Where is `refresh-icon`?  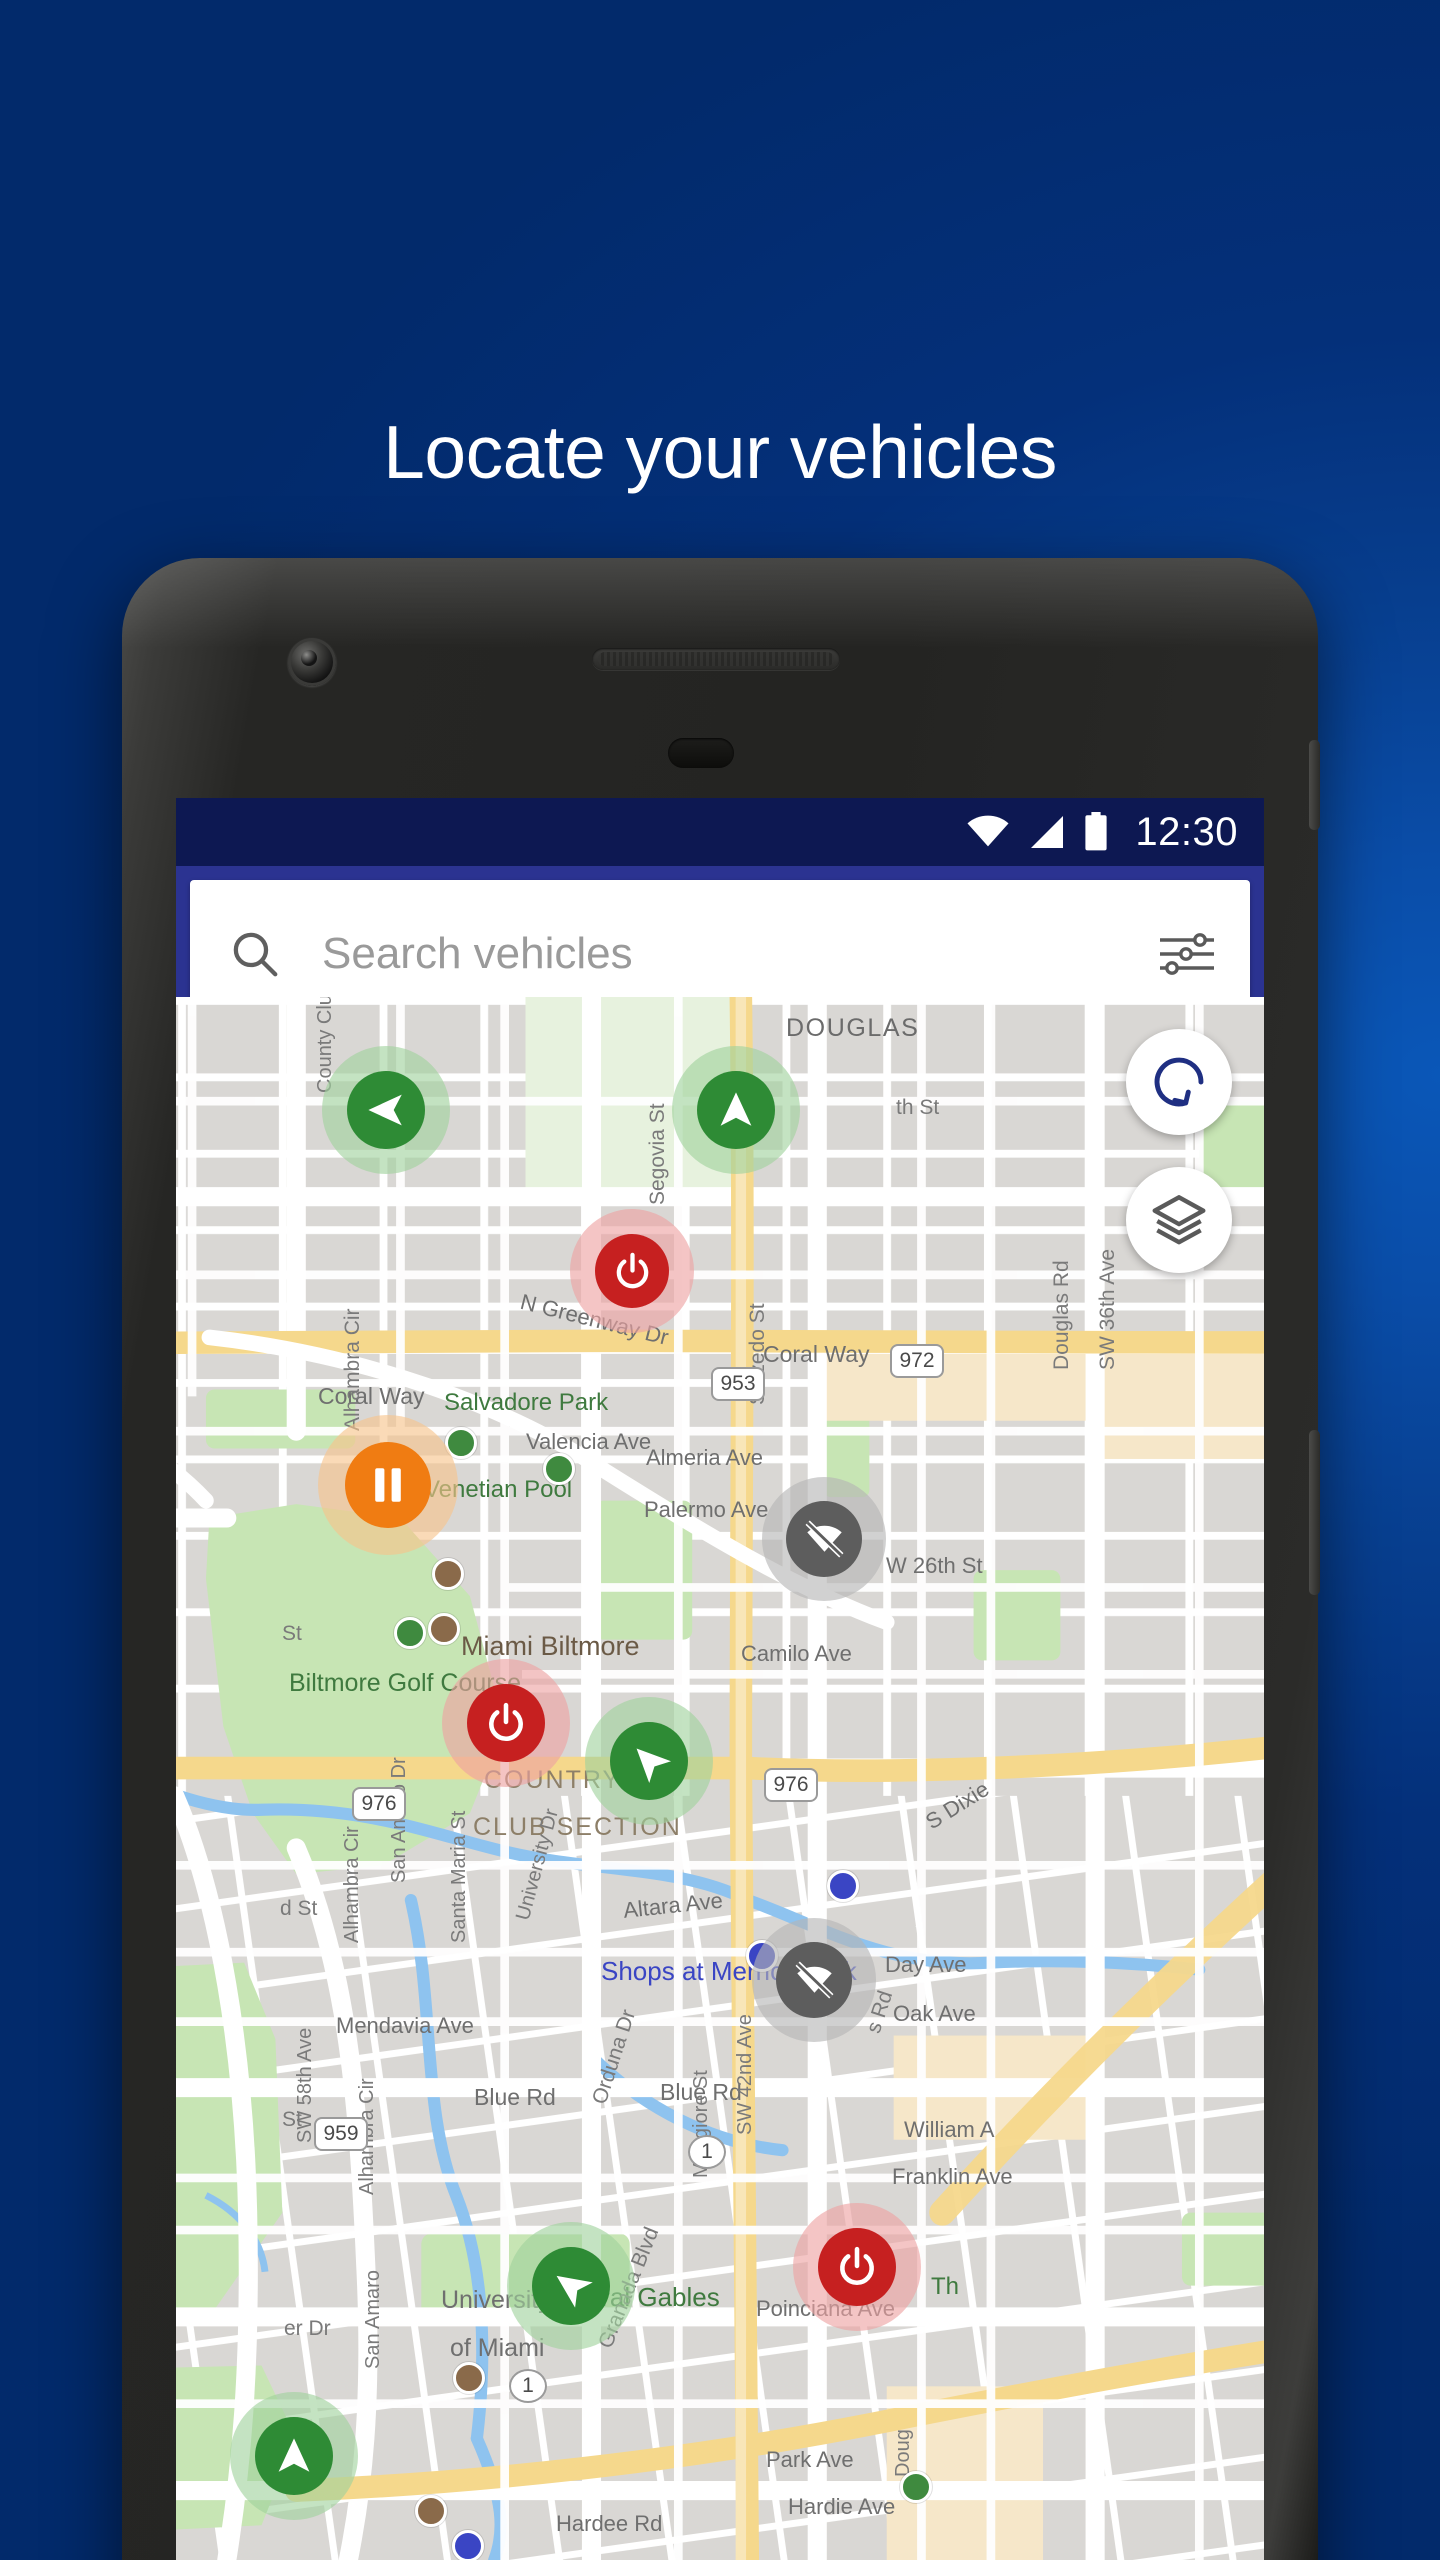 refresh-icon is located at coordinates (1179, 1082).